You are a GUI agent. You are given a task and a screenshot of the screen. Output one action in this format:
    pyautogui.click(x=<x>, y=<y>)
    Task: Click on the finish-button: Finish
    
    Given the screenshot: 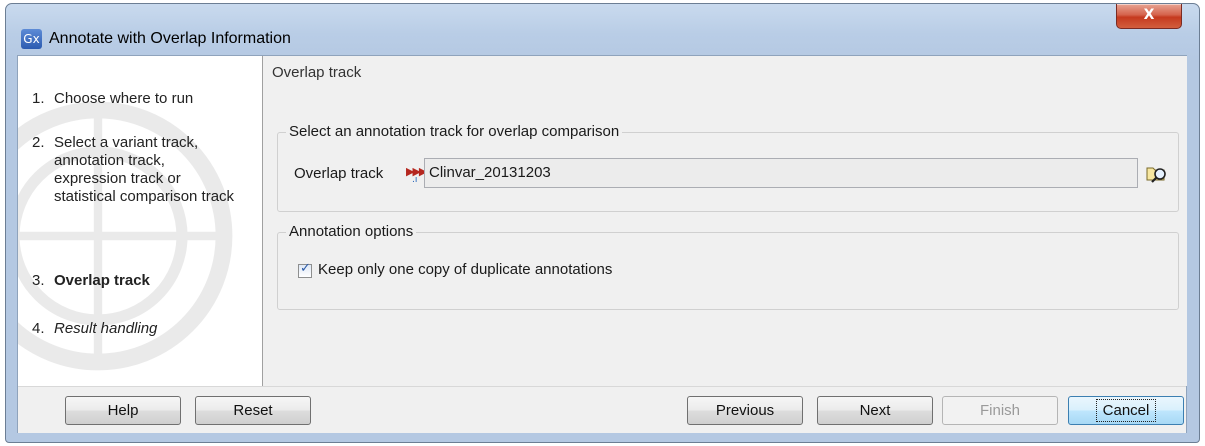 What is the action you would take?
    pyautogui.click(x=1000, y=410)
    